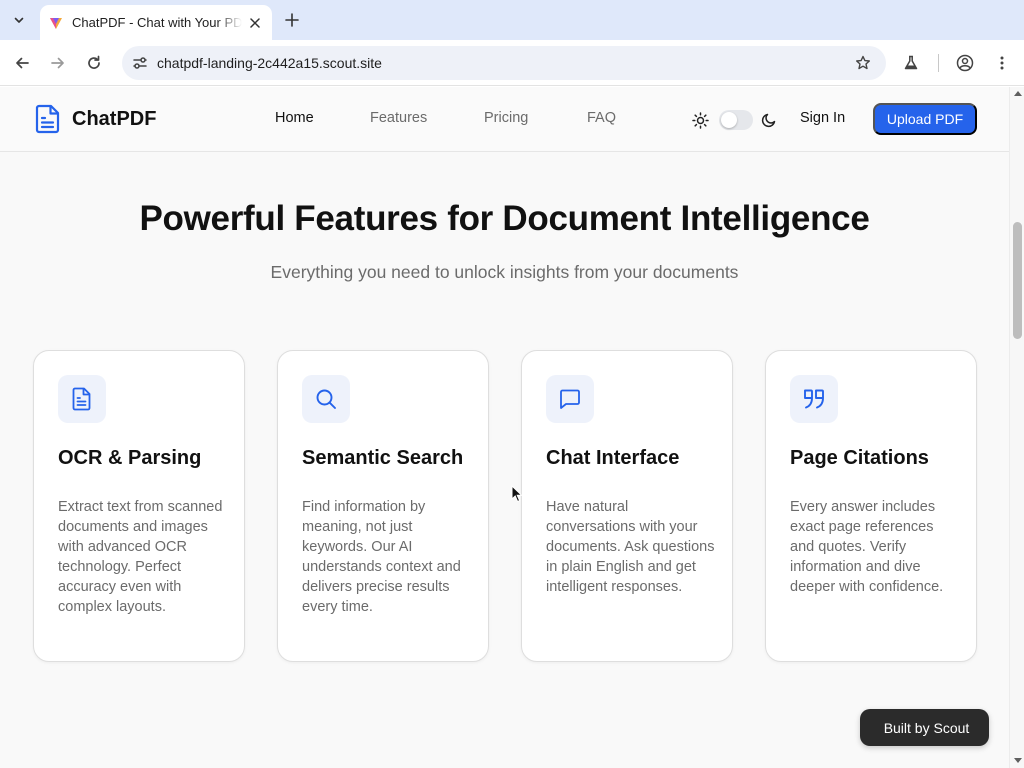 The width and height of the screenshot is (1024, 768). I want to click on tab-search-button, so click(19, 20).